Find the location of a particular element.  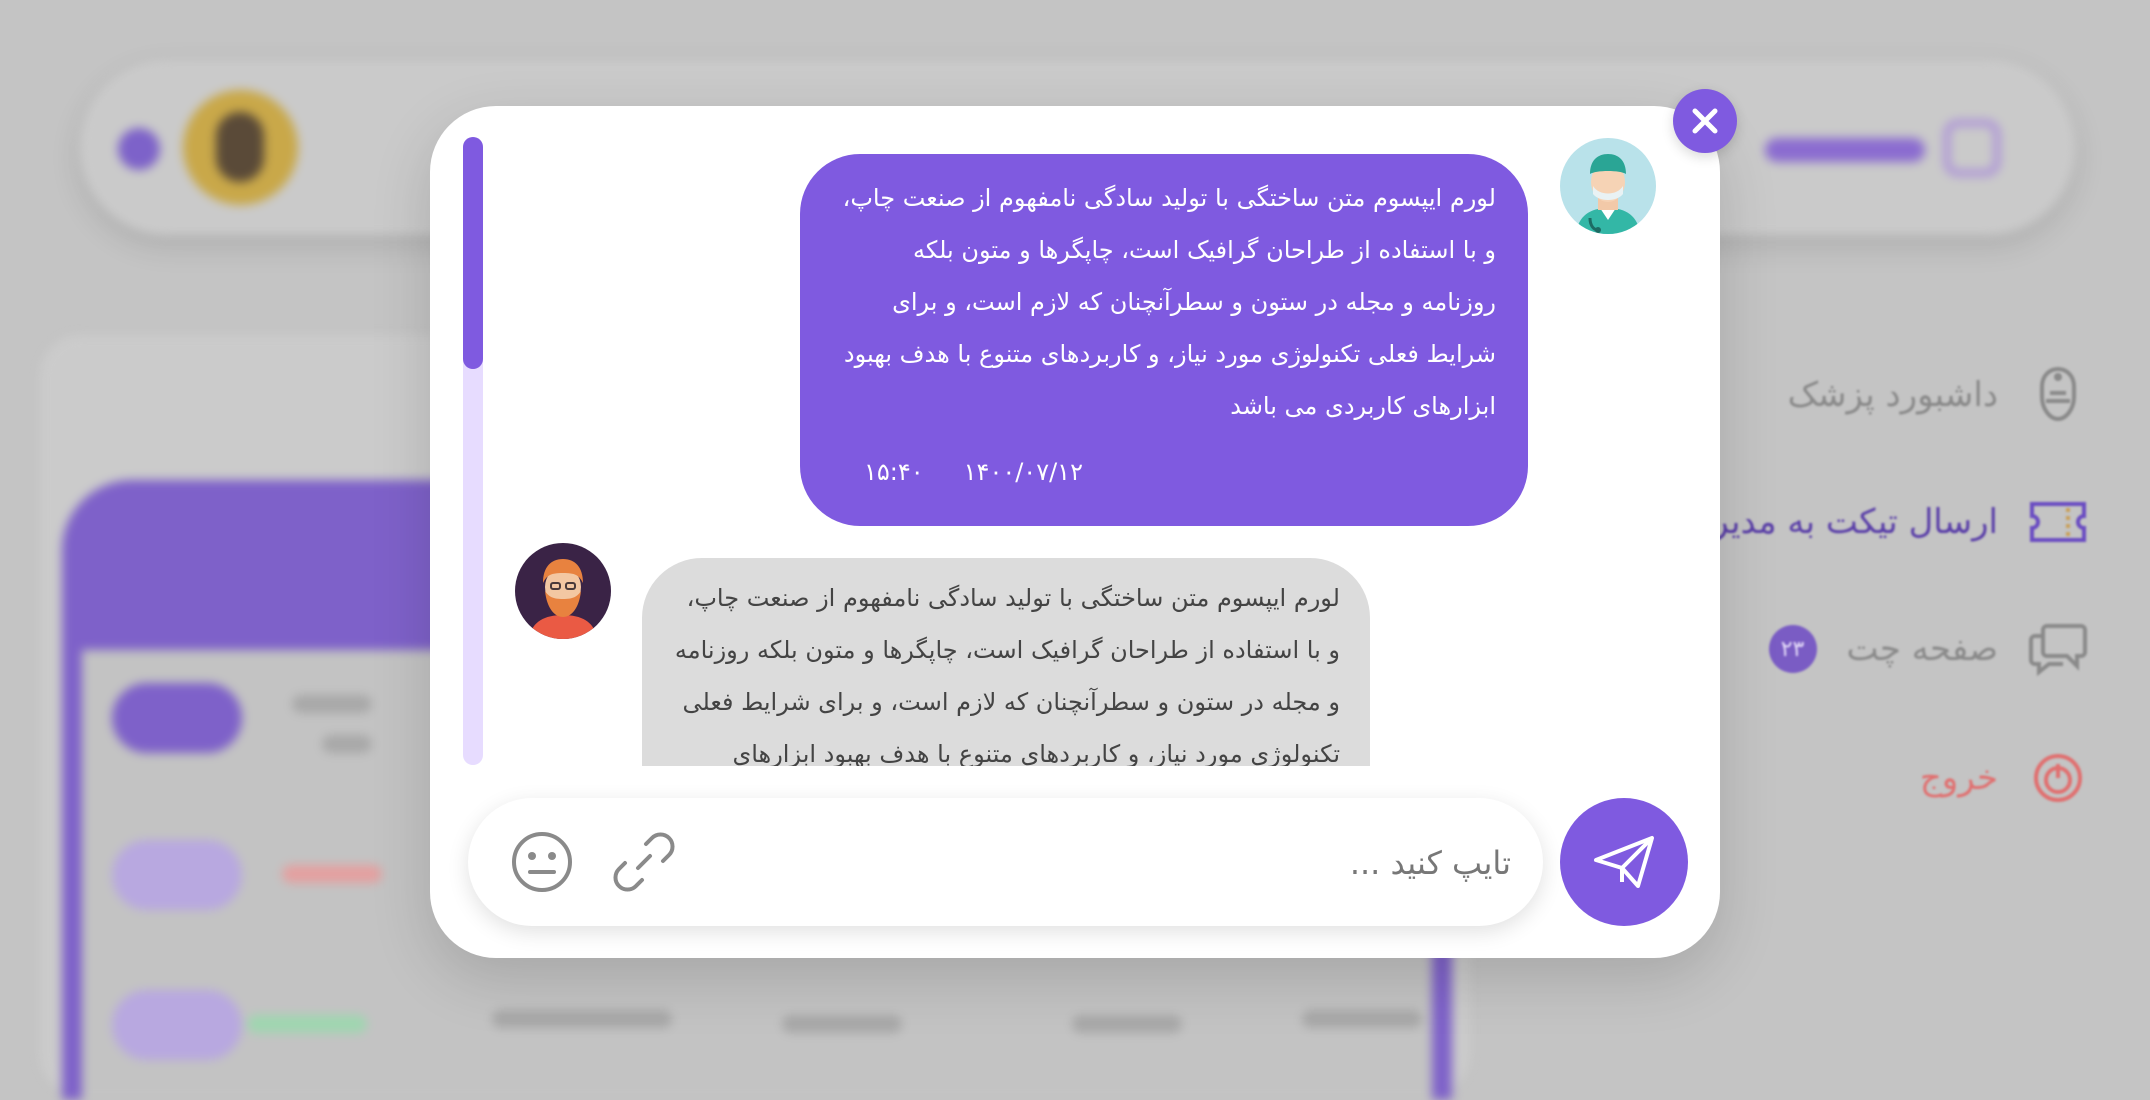

sidebar-item-label: داشبورد پزشک is located at coordinates (1892, 395).